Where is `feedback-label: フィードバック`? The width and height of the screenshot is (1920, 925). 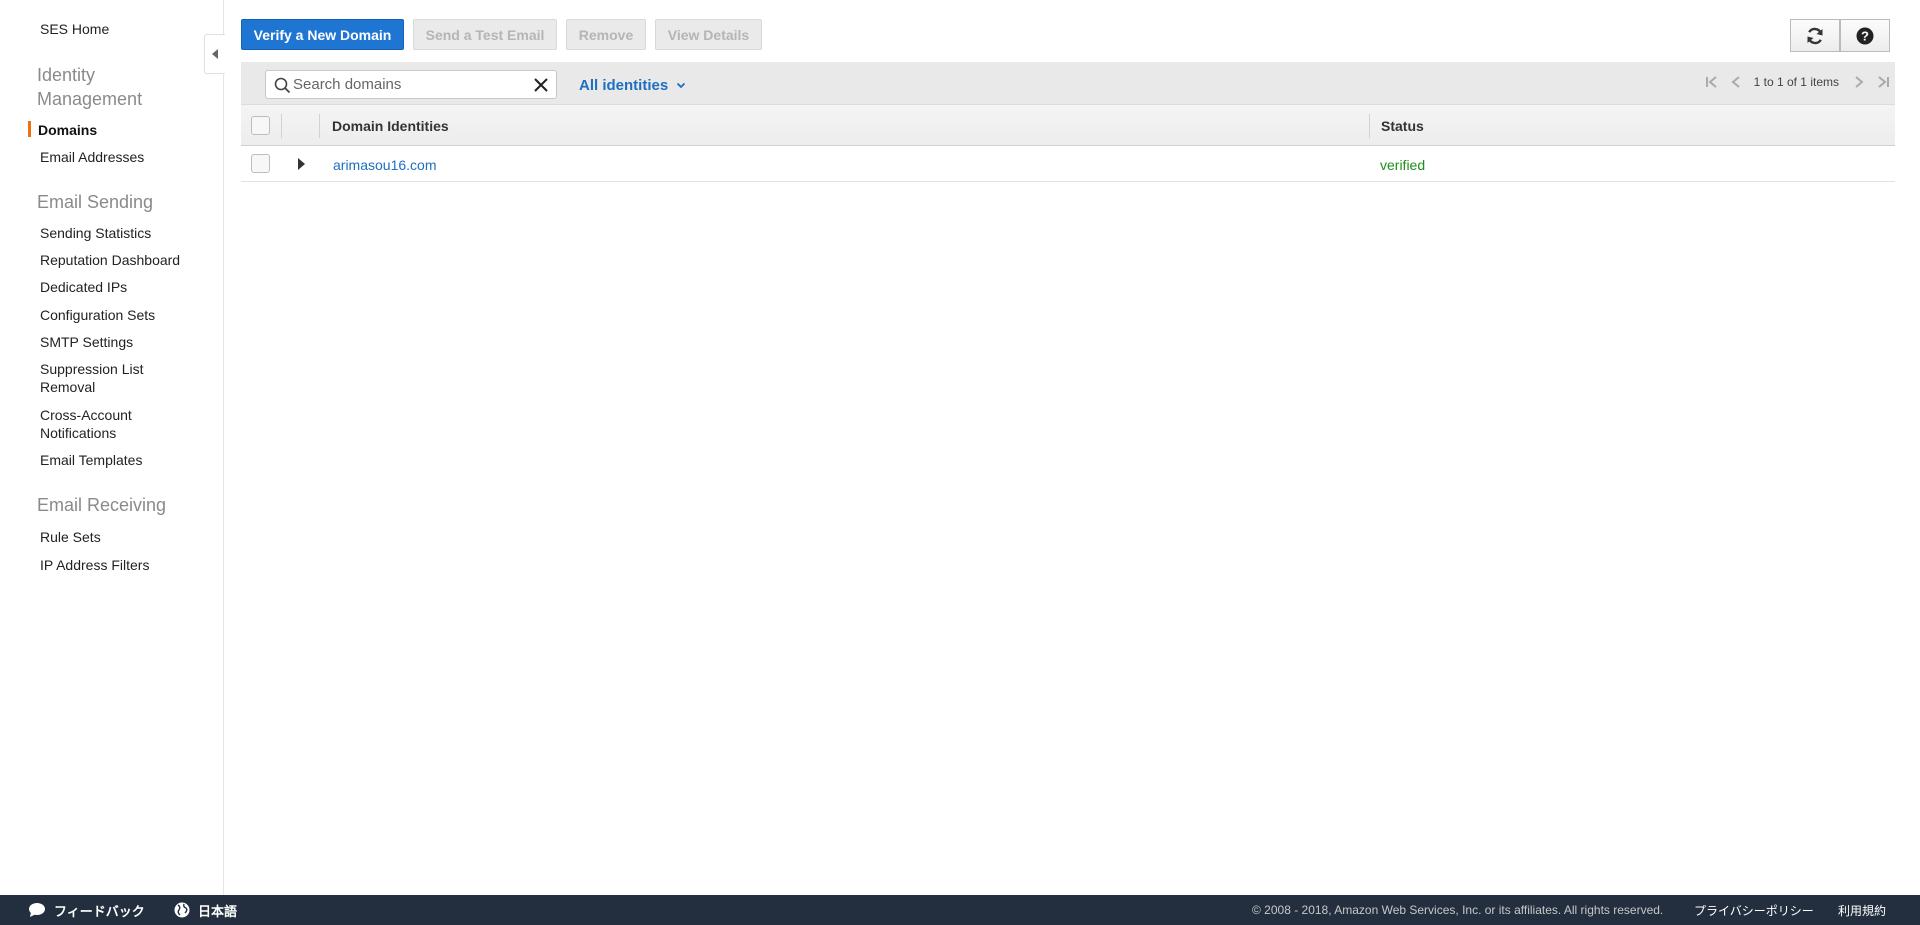 feedback-label: フィードバック is located at coordinates (99, 911).